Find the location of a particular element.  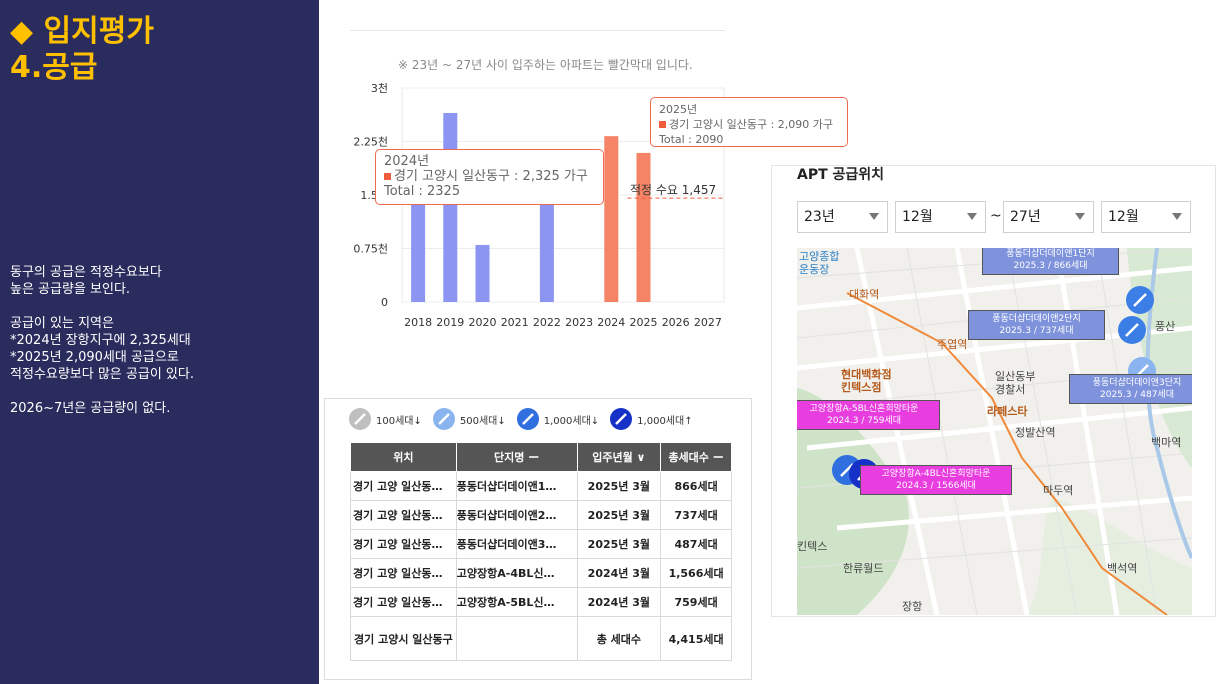

table-row: 경기 고양 일산동… 고양장항A-4BL신… 2024년 3월 1,566세대 is located at coordinates (541, 573).